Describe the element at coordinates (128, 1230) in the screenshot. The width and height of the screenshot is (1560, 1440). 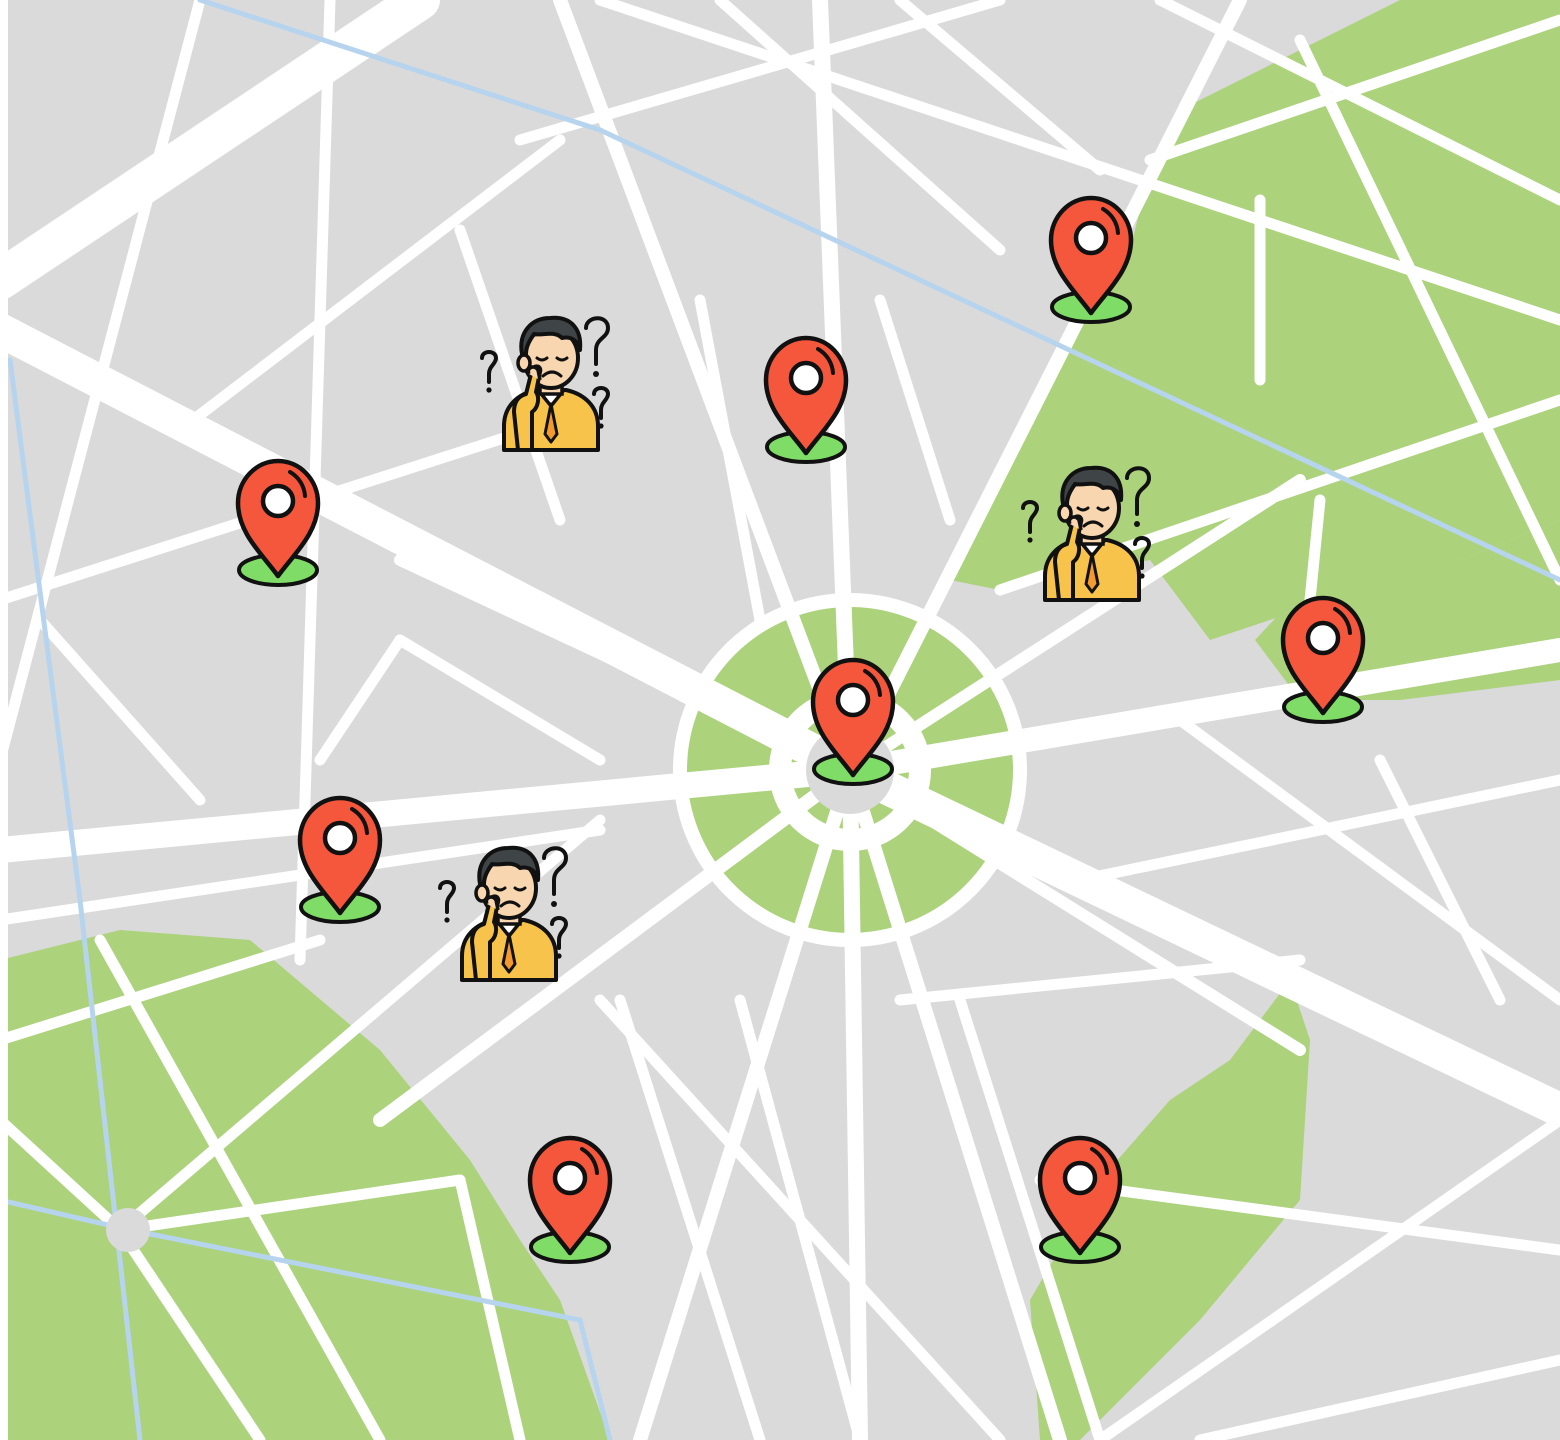
I see `plaza` at that location.